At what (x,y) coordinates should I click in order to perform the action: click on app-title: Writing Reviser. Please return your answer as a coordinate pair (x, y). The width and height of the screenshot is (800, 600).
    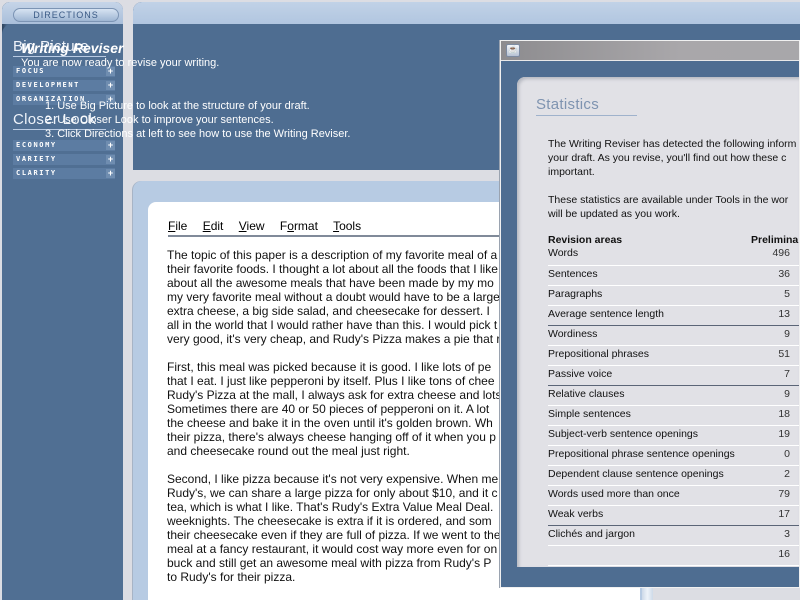
    Looking at the image, I should click on (72, 48).